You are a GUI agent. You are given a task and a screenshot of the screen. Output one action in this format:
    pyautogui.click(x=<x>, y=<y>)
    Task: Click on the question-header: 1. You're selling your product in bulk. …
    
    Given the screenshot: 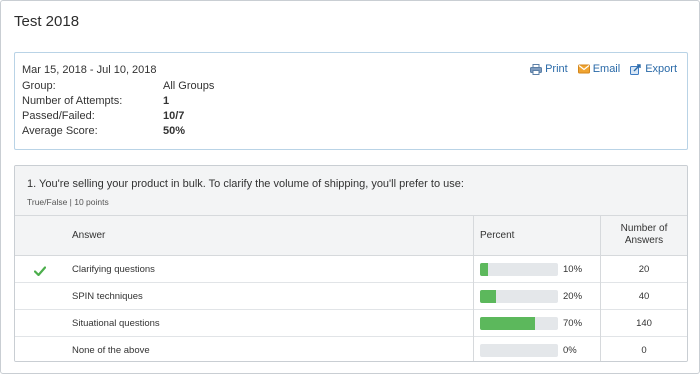 What is the action you would take?
    pyautogui.click(x=351, y=191)
    